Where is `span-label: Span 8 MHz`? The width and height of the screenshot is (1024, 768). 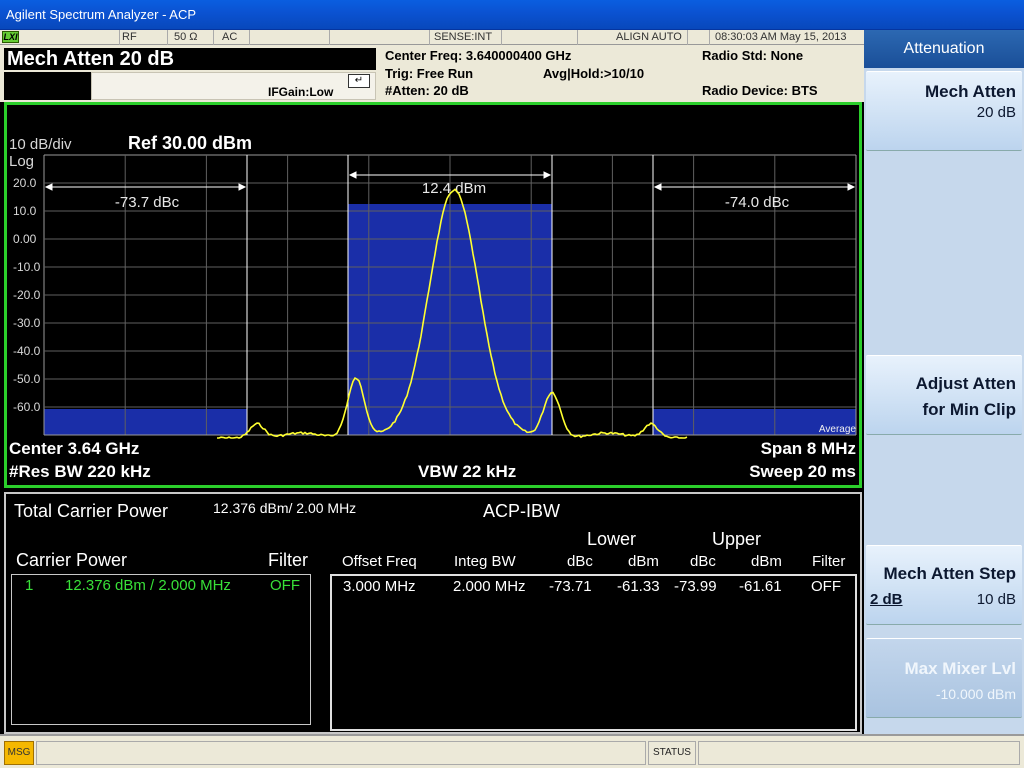 span-label: Span 8 MHz is located at coordinates (808, 448).